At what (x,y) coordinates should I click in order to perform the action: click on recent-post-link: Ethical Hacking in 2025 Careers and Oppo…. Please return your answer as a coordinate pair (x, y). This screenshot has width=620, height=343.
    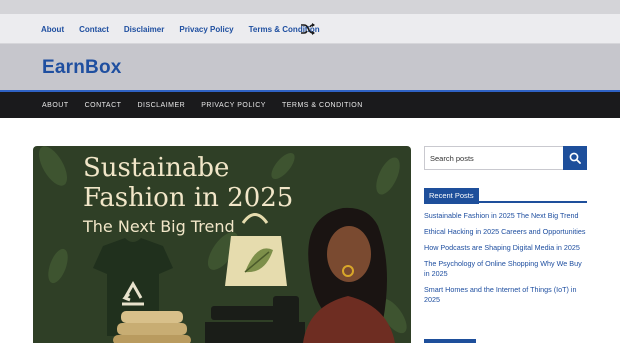
    Looking at the image, I should click on (505, 232).